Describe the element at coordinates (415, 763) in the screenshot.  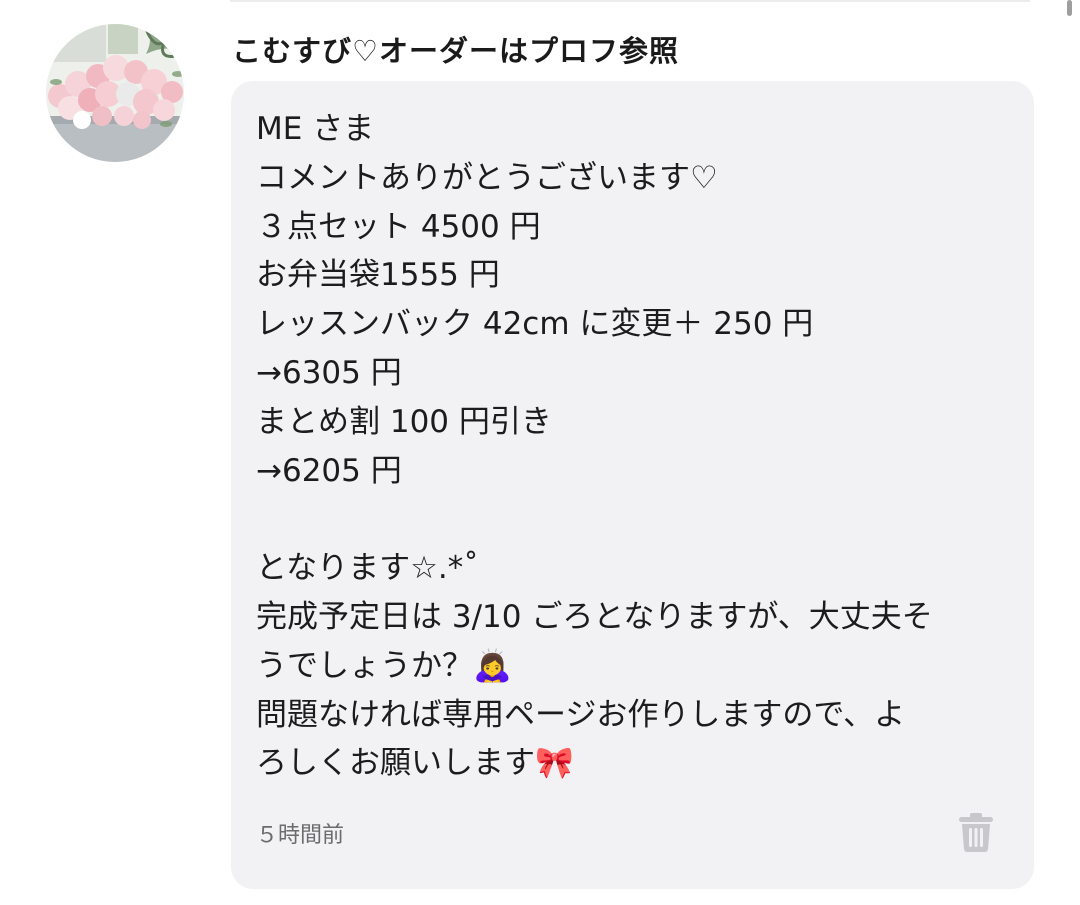
I see `message-line: ろしくお願いします🎀` at that location.